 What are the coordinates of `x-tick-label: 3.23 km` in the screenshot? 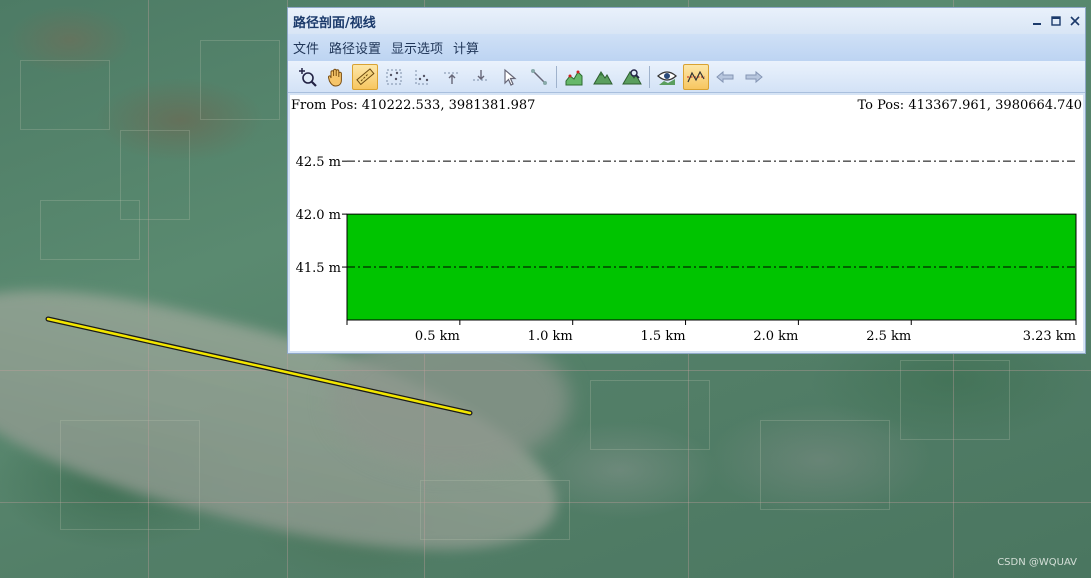 It's located at (1049, 336).